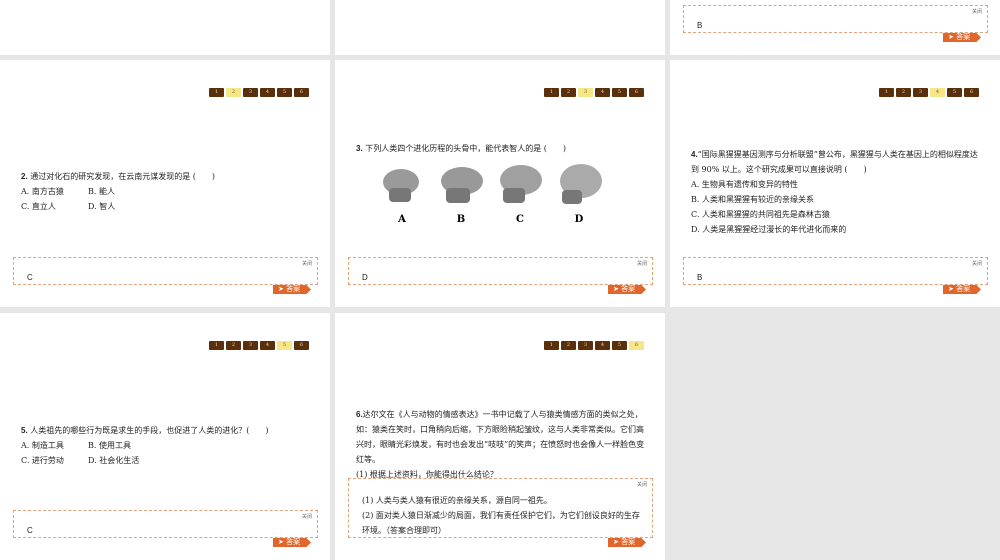  What do you see at coordinates (101, 191) in the screenshot?
I see `option-b: B. 能人` at bounding box center [101, 191].